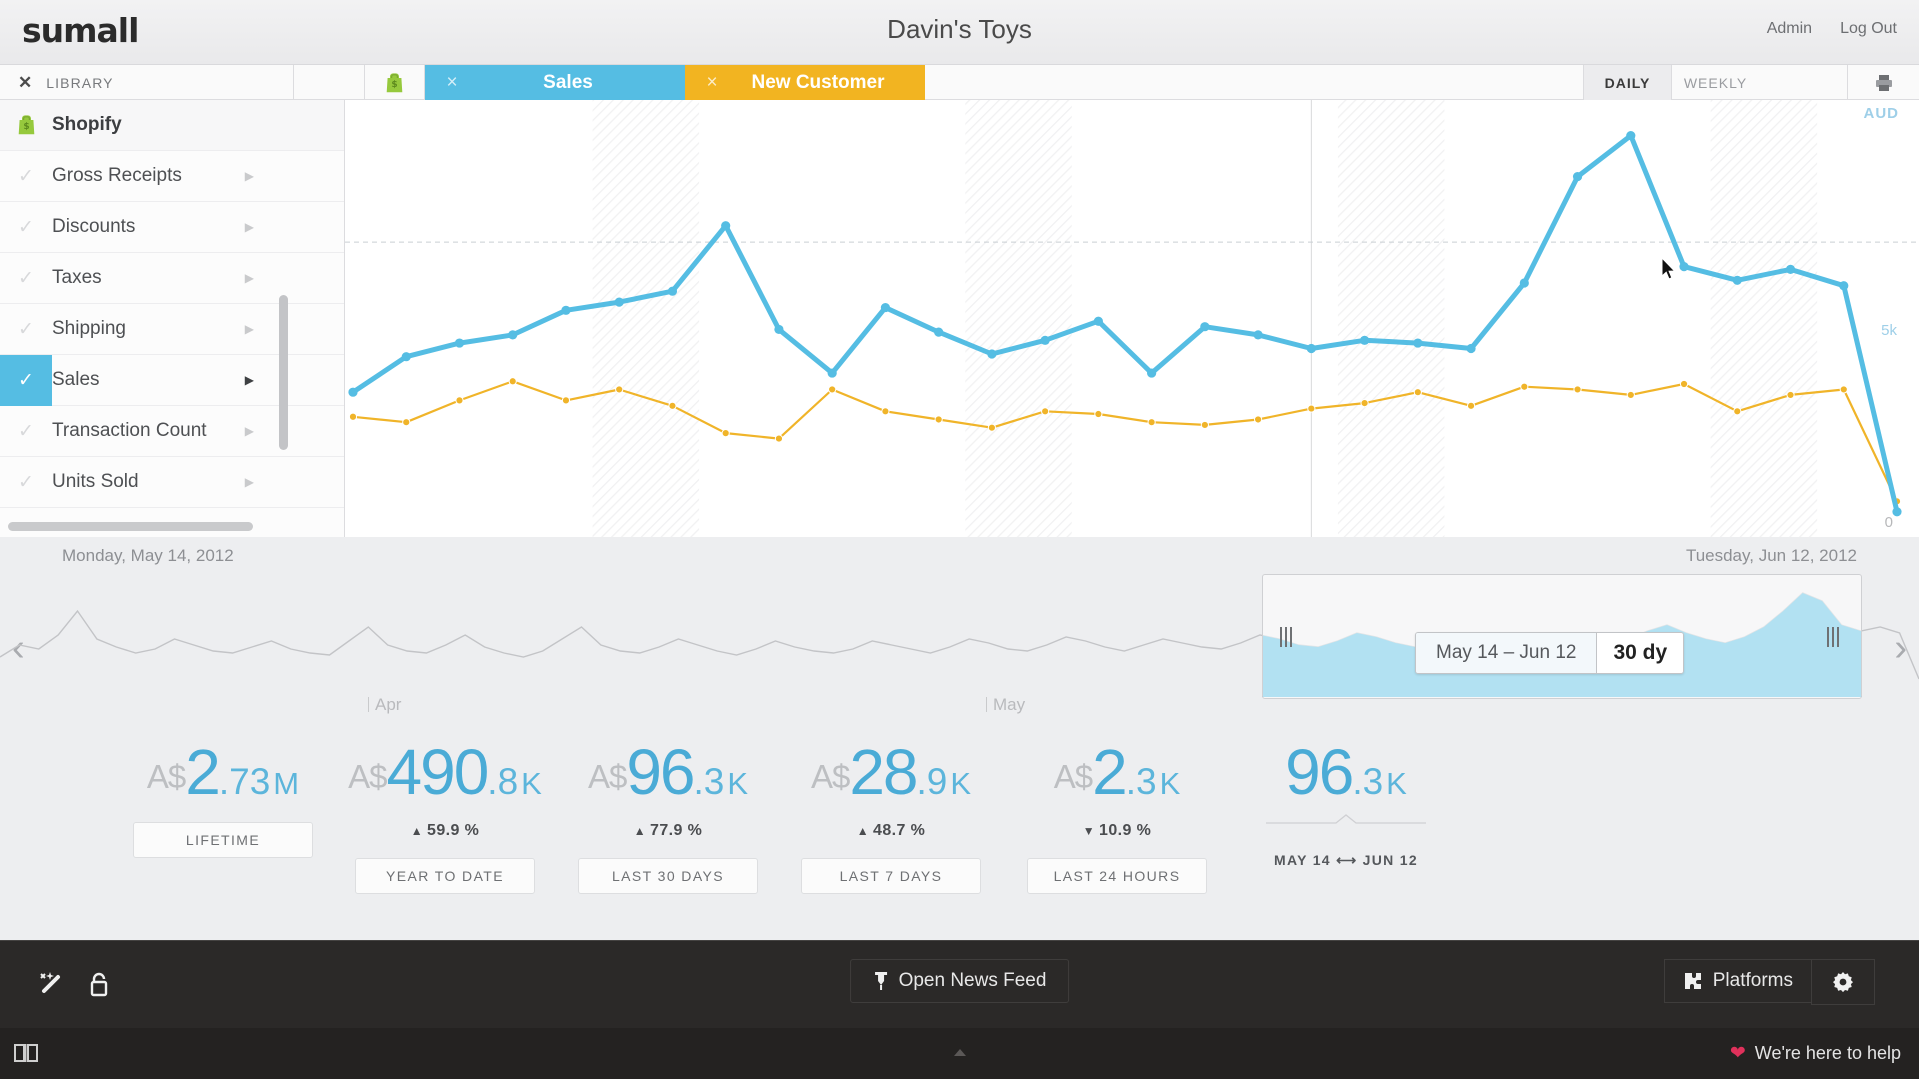 The width and height of the screenshot is (1919, 1079). What do you see at coordinates (883, 772) in the screenshot?
I see `stat-number: 28` at bounding box center [883, 772].